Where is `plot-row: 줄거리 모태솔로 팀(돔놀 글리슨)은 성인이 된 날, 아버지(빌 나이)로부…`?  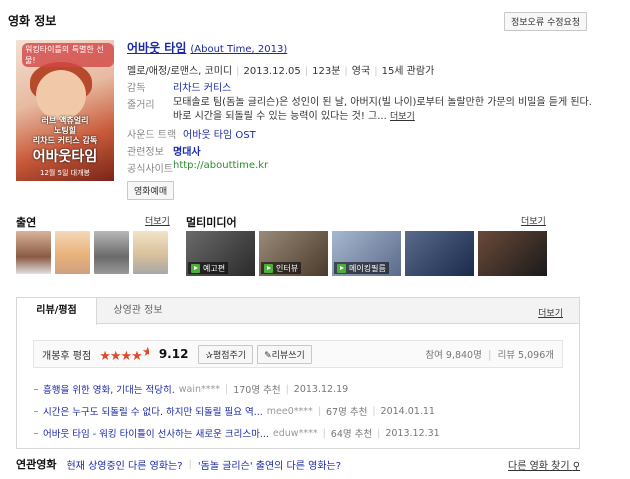
plot-row: 줄거리 모태솔로 팀(돔놀 글리슨)은 성인이 된 날, 아버지(빌 나이)로부… is located at coordinates (359, 110).